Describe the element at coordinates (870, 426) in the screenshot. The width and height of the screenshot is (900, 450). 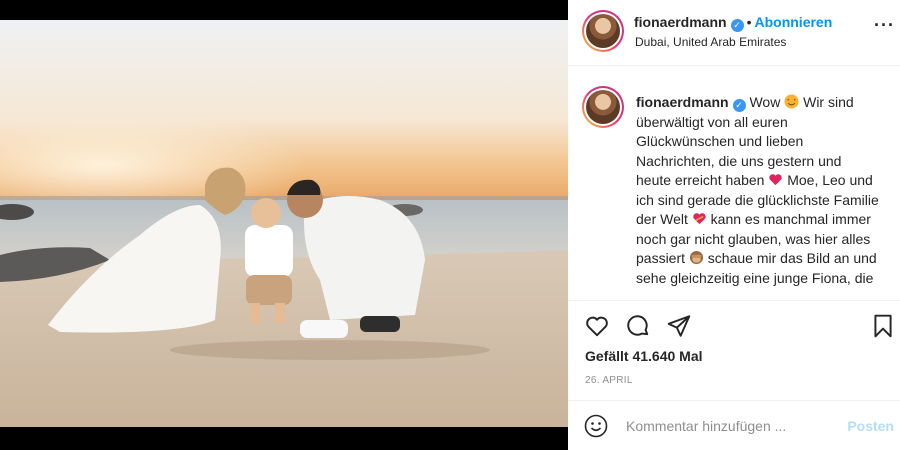
I see `post-comment-button: Posten` at that location.